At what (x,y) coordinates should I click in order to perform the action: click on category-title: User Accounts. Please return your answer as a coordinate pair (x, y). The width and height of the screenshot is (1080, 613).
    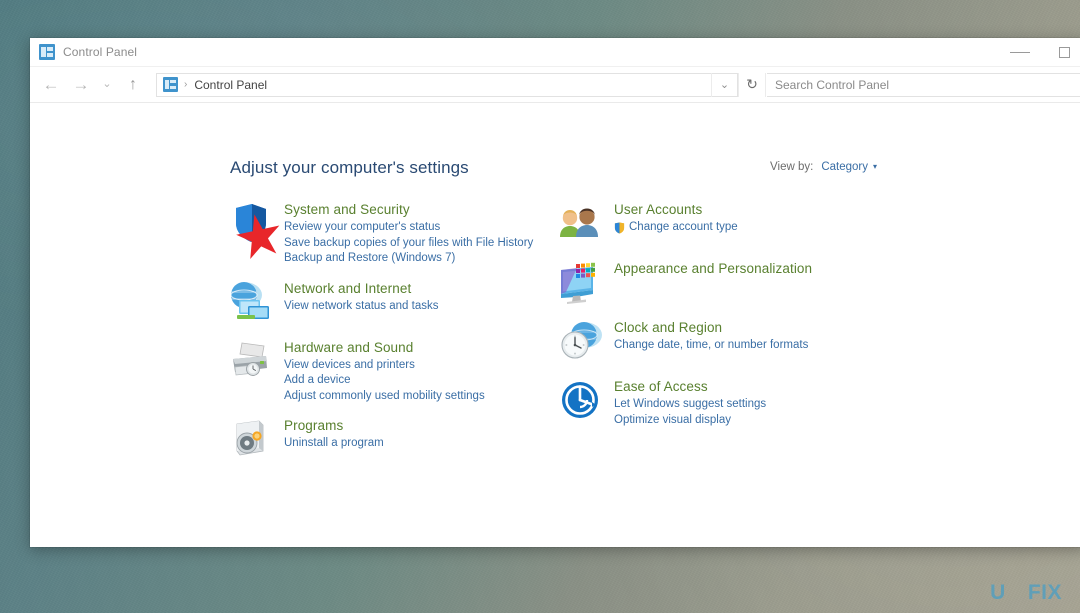
    Looking at the image, I should click on (676, 209).